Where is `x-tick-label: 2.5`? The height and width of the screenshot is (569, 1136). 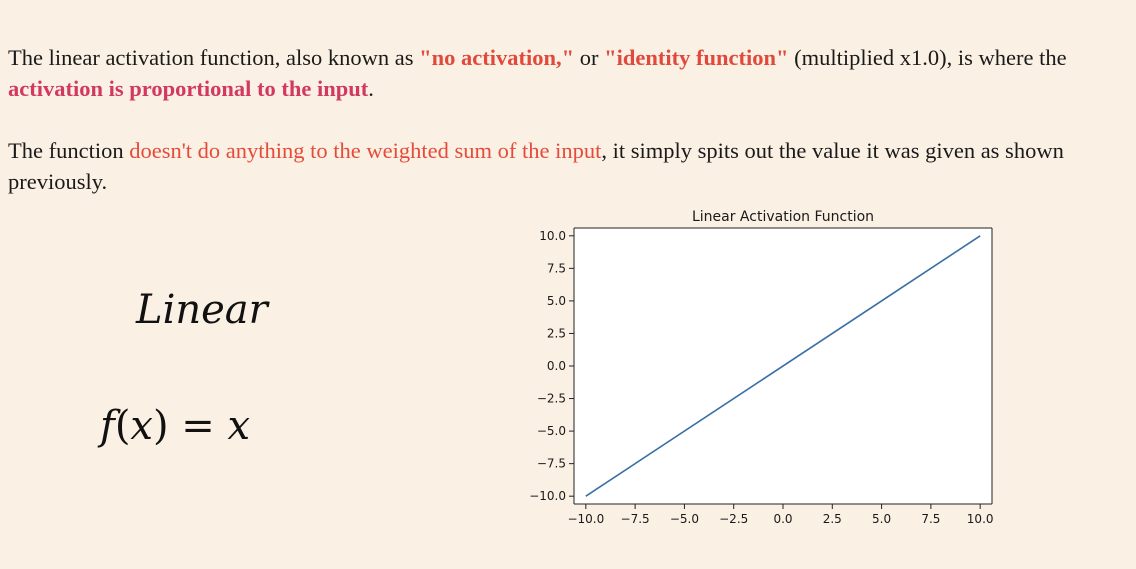
x-tick-label: 2.5 is located at coordinates (832, 519).